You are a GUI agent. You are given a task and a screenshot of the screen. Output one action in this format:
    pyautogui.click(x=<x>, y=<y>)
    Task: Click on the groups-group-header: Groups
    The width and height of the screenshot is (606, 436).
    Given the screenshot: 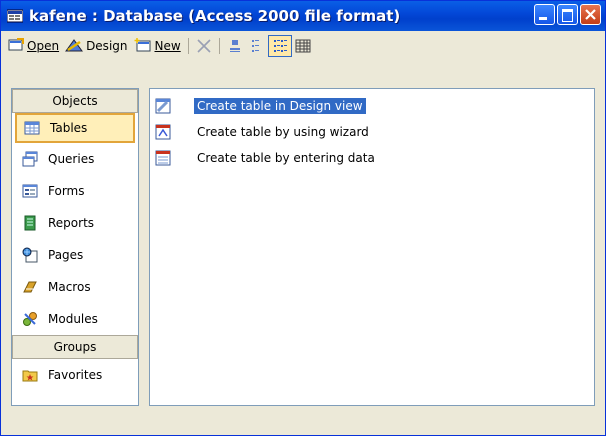 What is the action you would take?
    pyautogui.click(x=75, y=347)
    